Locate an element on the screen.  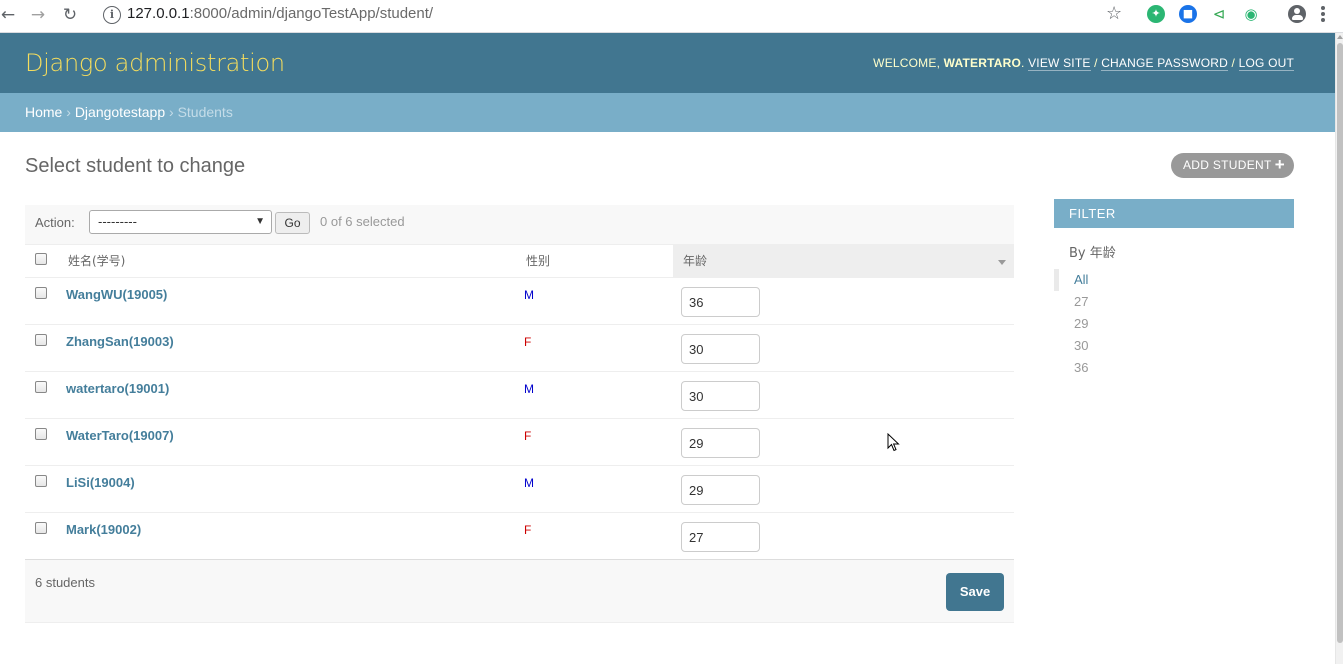
action-selected-option: --------- is located at coordinates (117, 221).